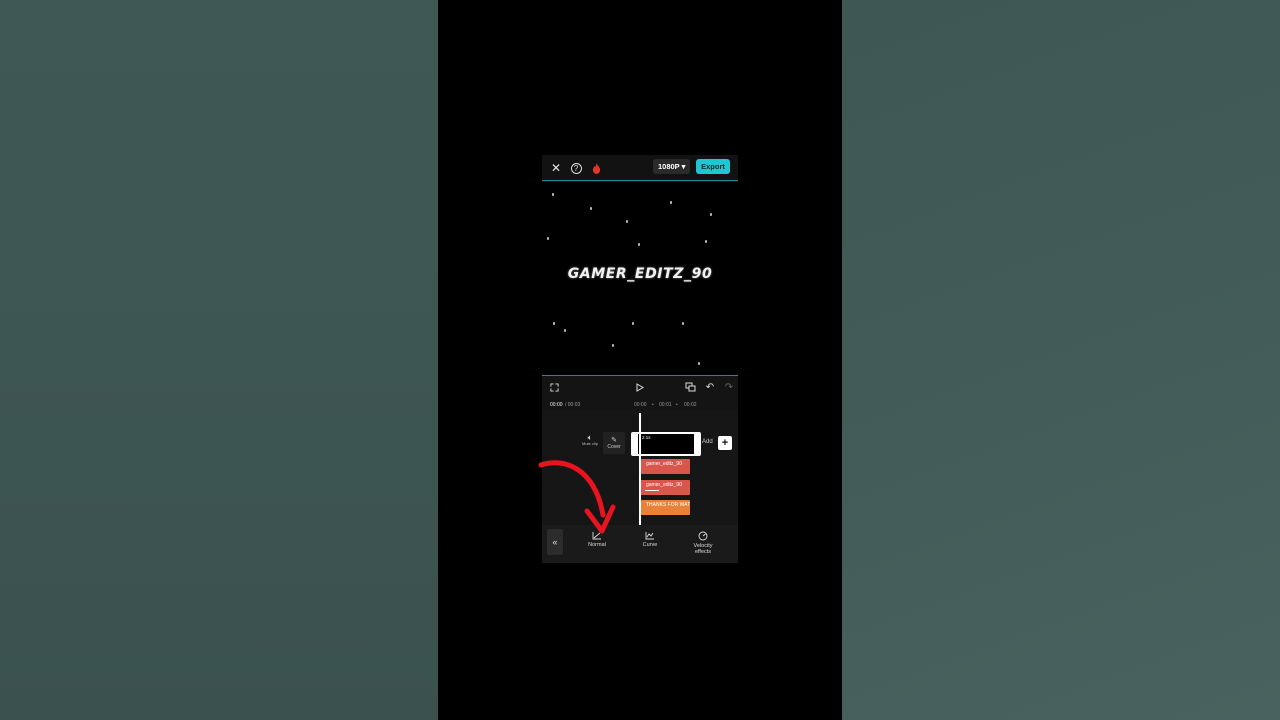  I want to click on resolution-selector: 1080P ▾, so click(672, 166).